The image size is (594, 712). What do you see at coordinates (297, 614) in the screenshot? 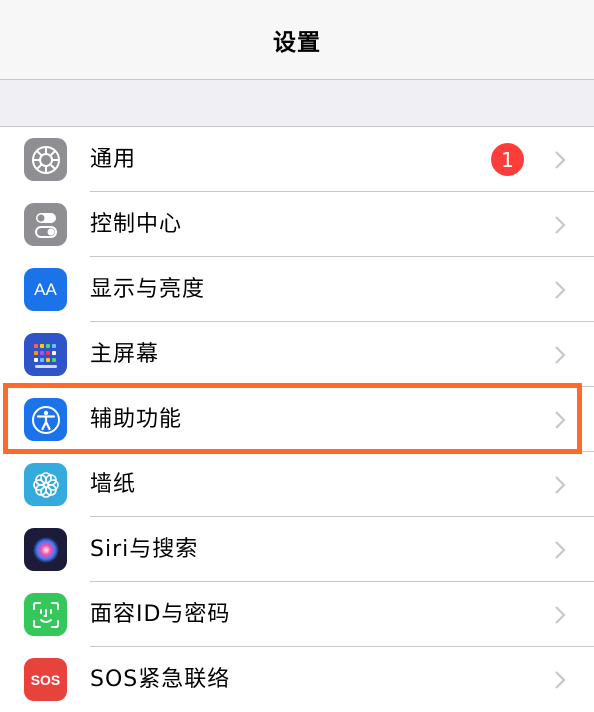
I see `settings-row-face-id-passcode: 面容ID与密码` at bounding box center [297, 614].